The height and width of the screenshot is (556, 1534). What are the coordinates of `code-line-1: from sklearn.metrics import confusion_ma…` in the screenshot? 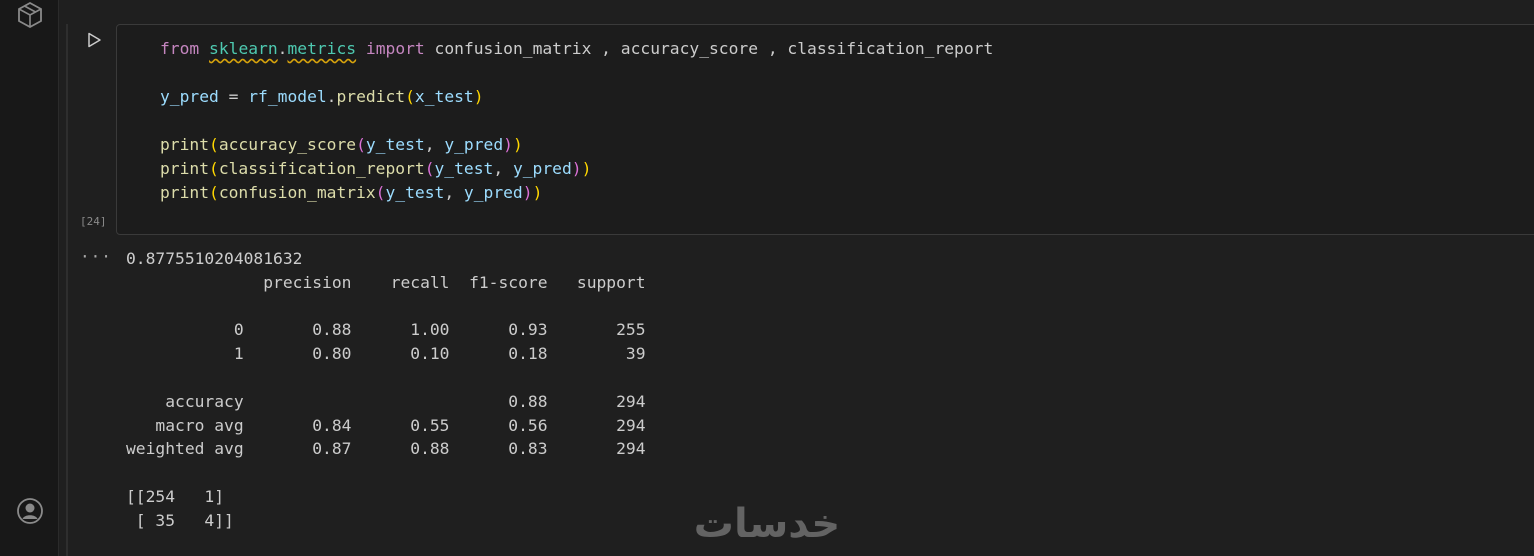 It's located at (576, 49).